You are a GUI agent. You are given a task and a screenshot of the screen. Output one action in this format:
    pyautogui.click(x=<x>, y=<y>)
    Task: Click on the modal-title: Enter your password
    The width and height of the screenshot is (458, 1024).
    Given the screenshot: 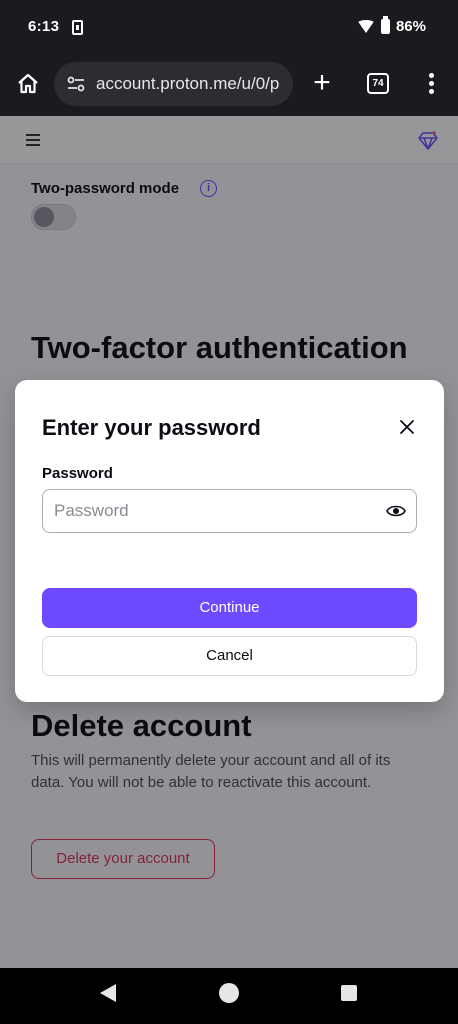 What is the action you would take?
    pyautogui.click(x=151, y=427)
    